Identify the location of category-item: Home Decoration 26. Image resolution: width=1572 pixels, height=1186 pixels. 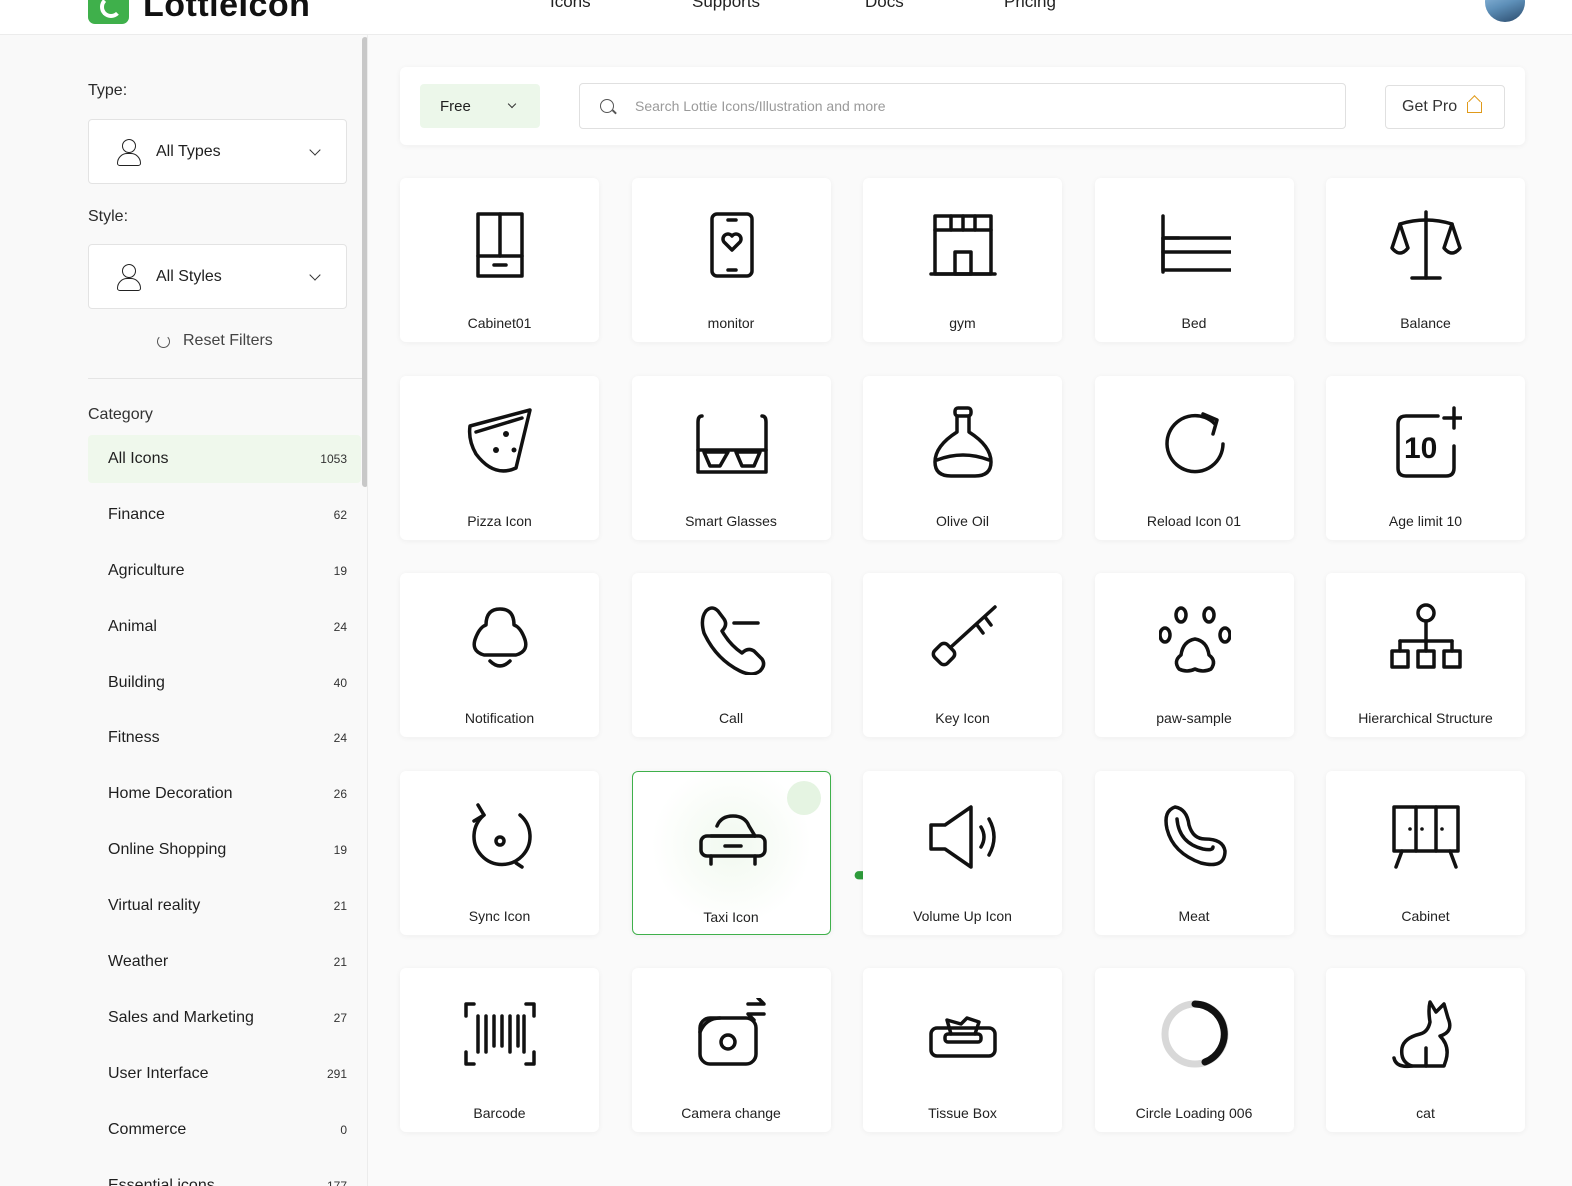
(224, 794).